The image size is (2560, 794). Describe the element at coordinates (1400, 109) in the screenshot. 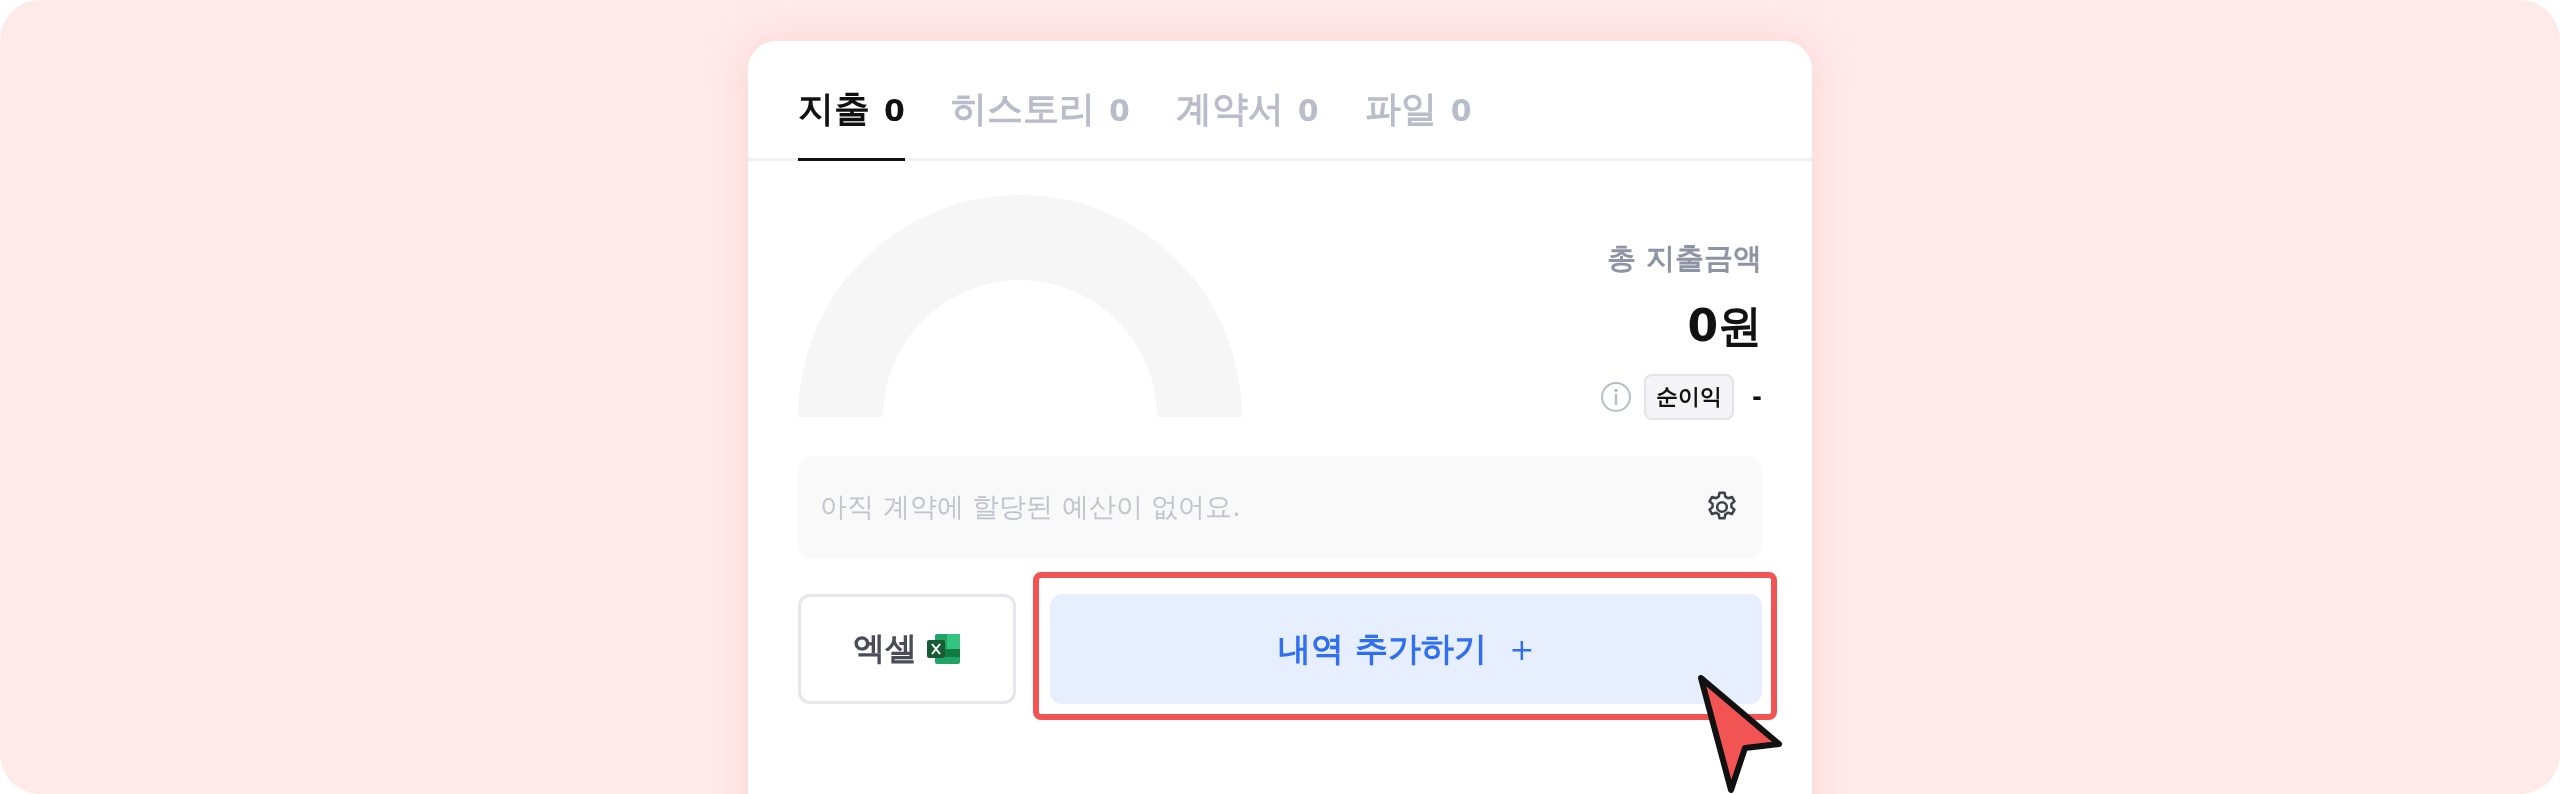

I see `tab-label: 파일` at that location.